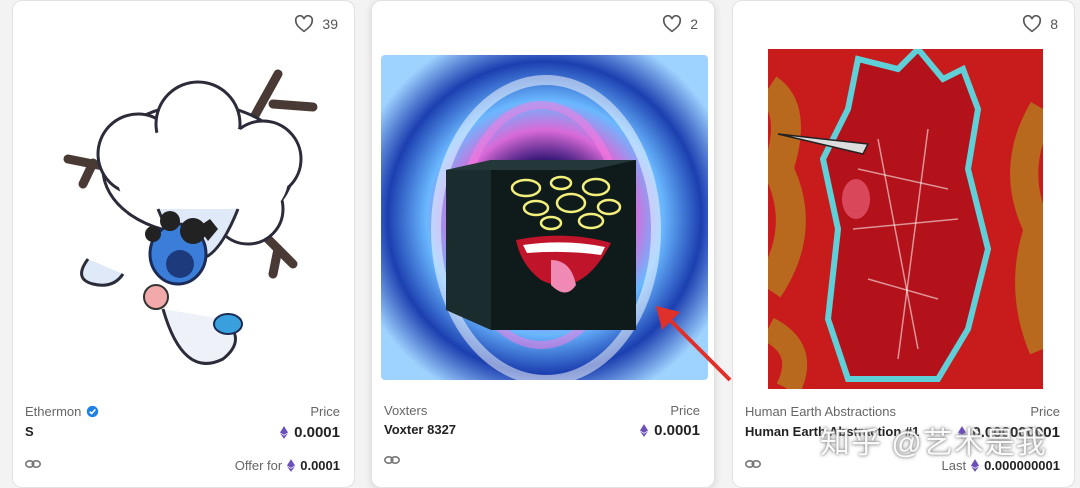  What do you see at coordinates (1054, 24) in the screenshot?
I see `favorite-number: 8` at bounding box center [1054, 24].